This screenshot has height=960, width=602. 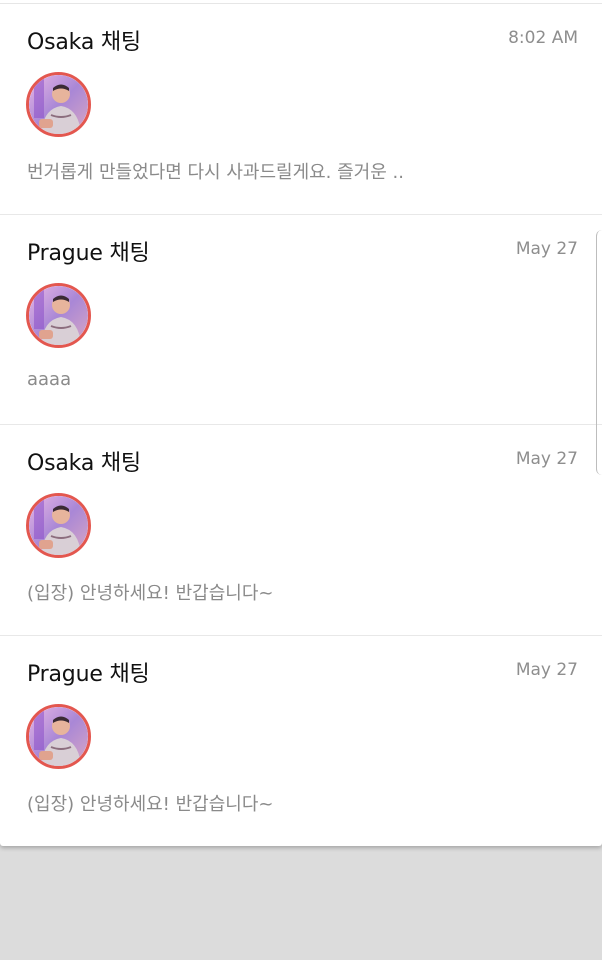 I want to click on chat-last-message: aaaa, so click(x=49, y=379).